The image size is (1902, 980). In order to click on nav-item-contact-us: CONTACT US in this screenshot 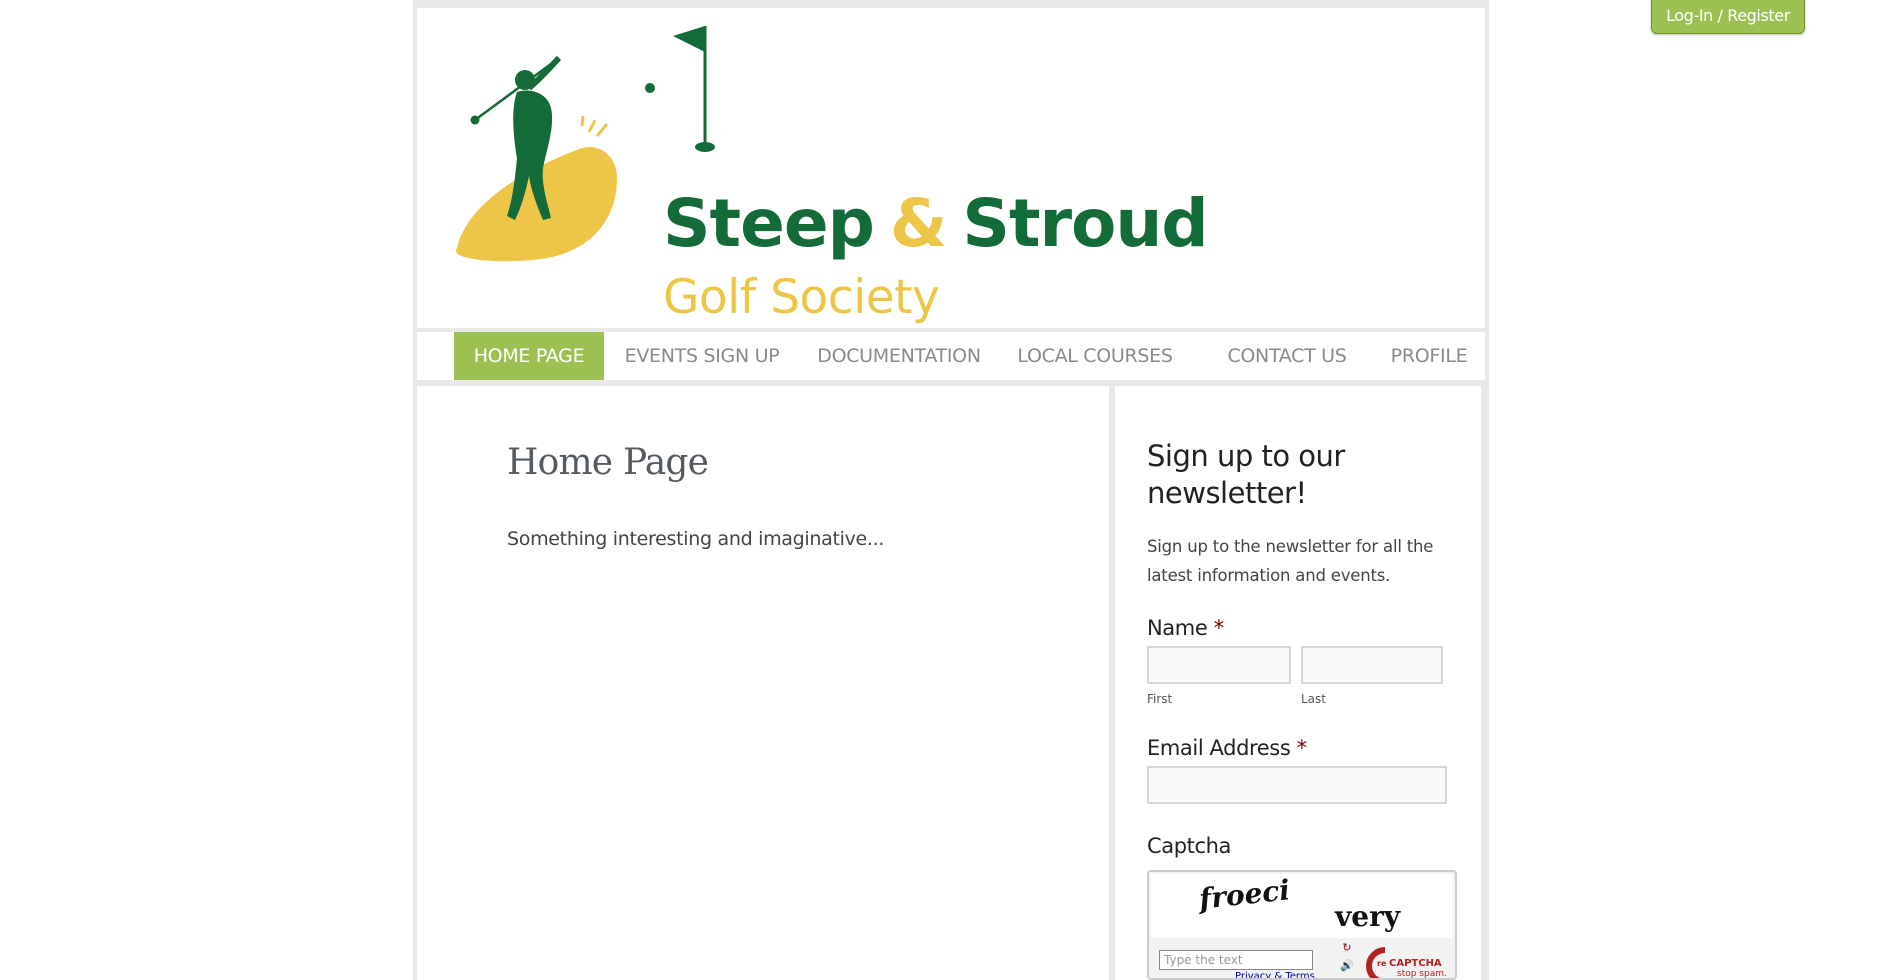, I will do `click(1287, 356)`.